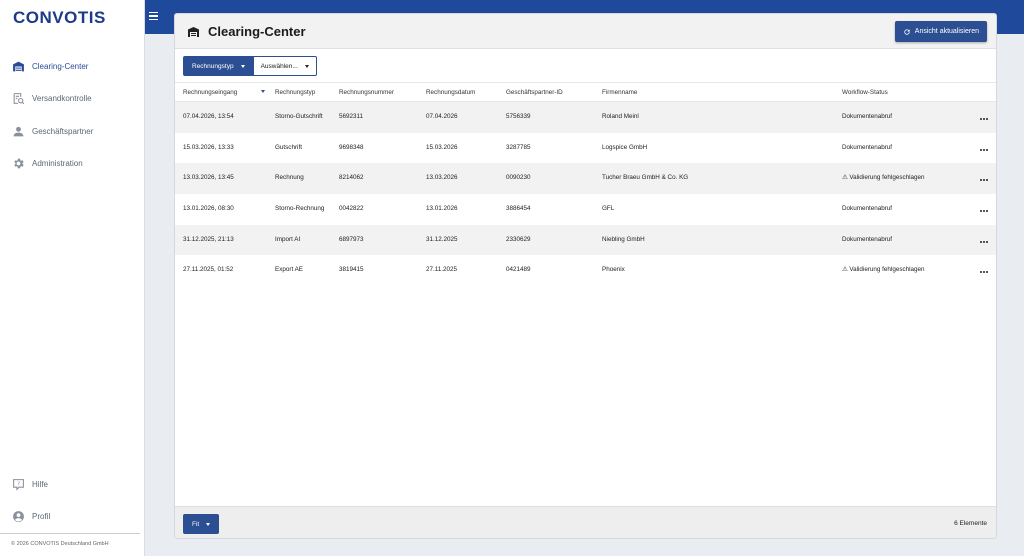 The height and width of the screenshot is (556, 1024). I want to click on sidebar-item-label: Clearing-Center, so click(60, 66).